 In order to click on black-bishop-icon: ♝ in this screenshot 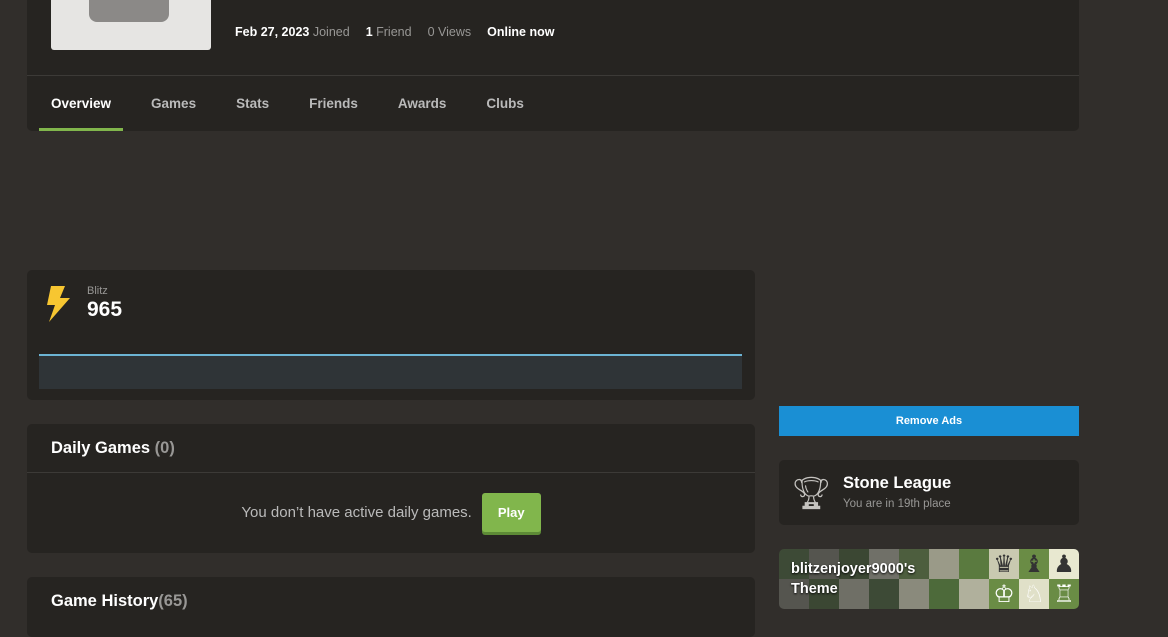, I will do `click(1034, 564)`.